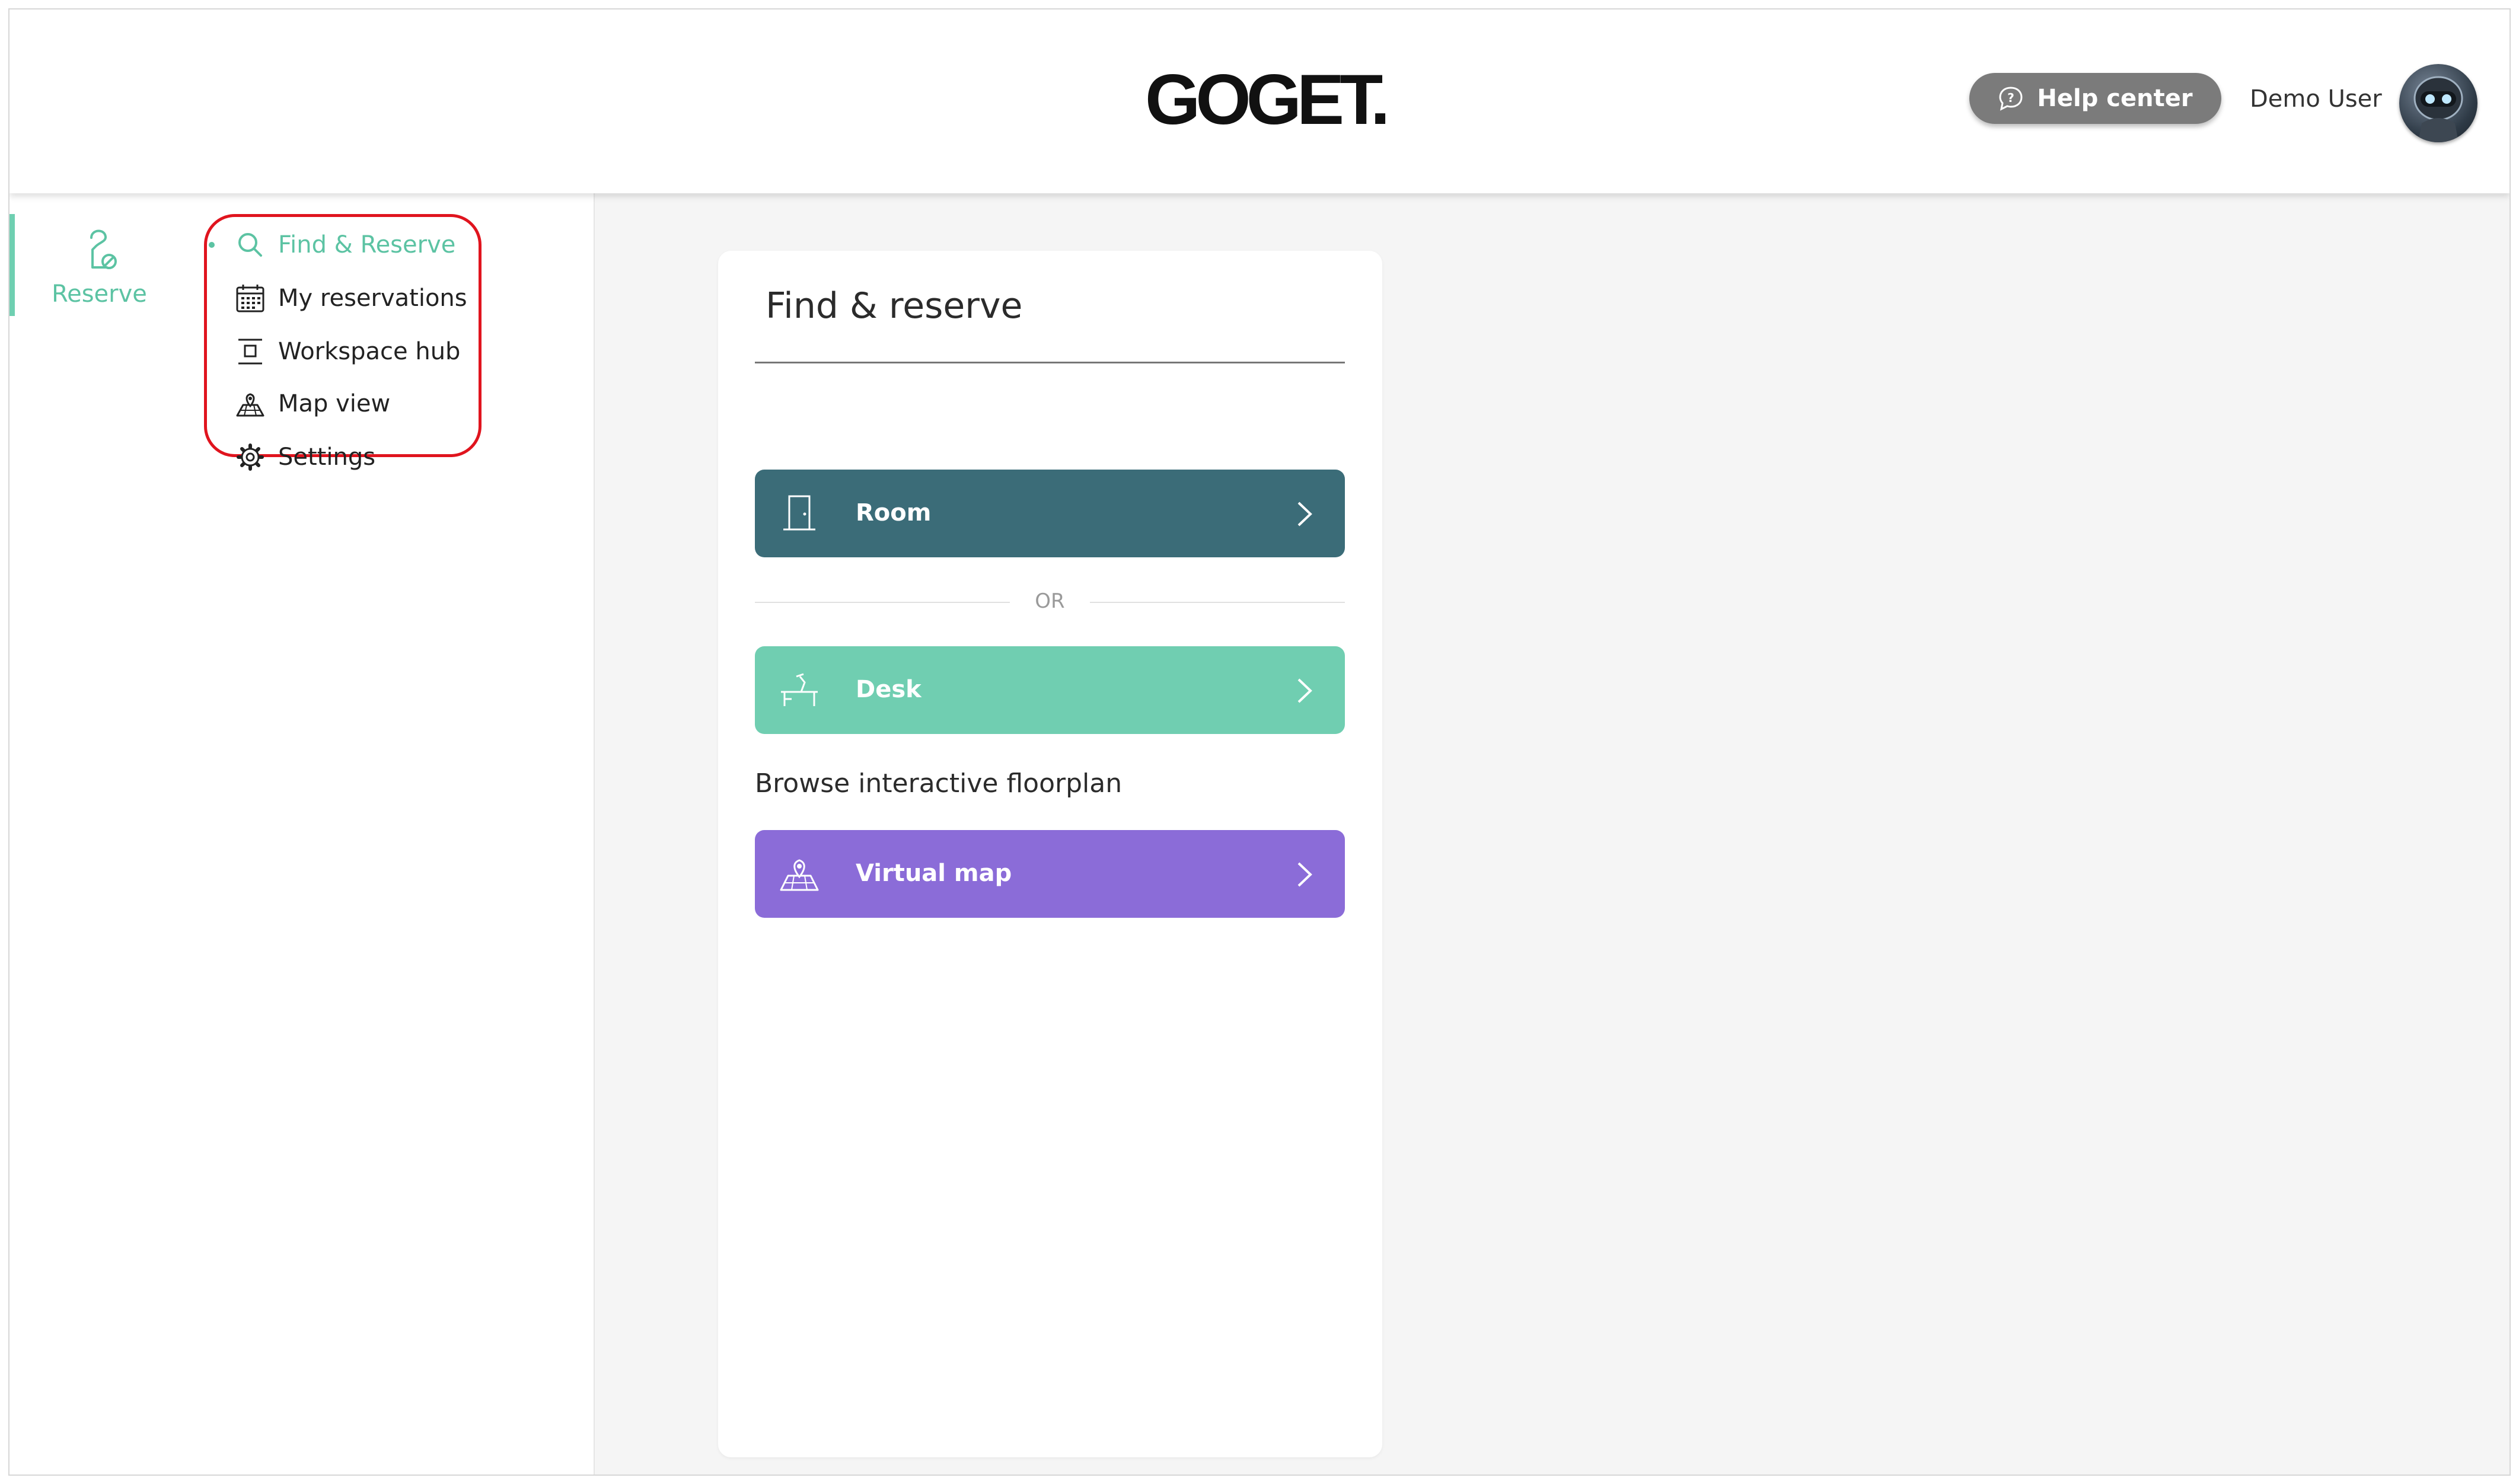  What do you see at coordinates (103, 249) in the screenshot?
I see `door-hanger-icon` at bounding box center [103, 249].